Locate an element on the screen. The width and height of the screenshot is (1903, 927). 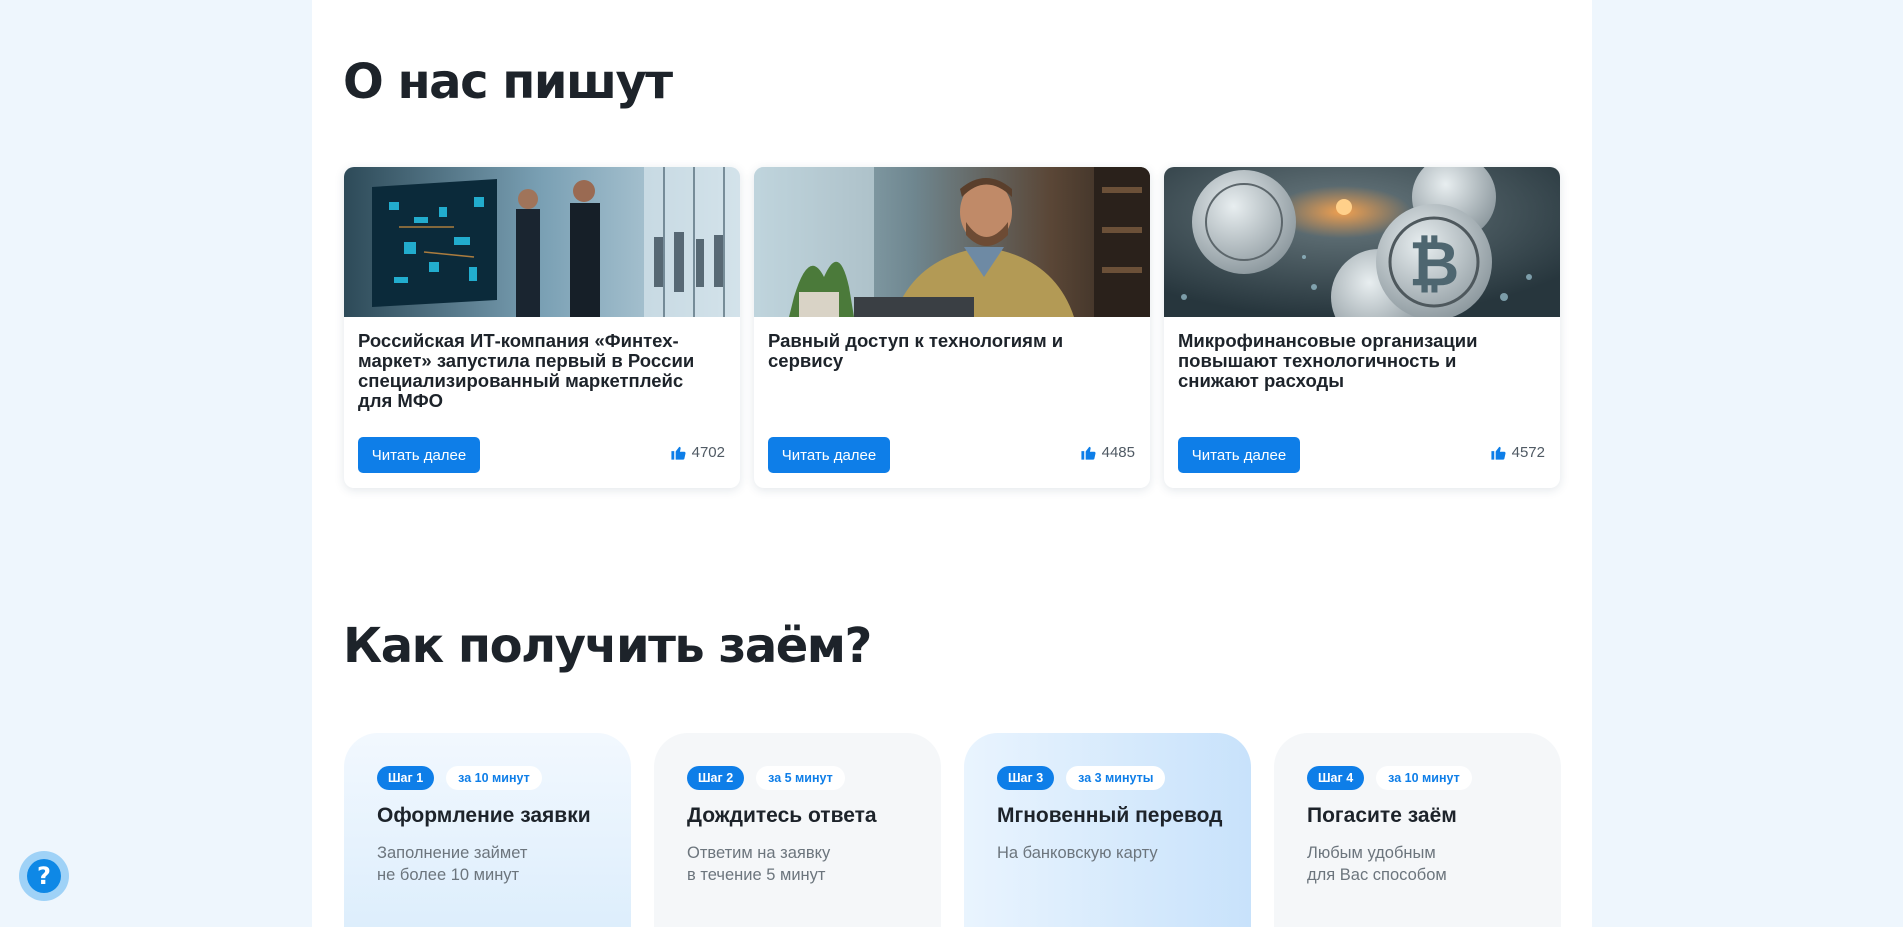
article-title: Равный доступ к технологиям и сервису is located at coordinates (950, 351).